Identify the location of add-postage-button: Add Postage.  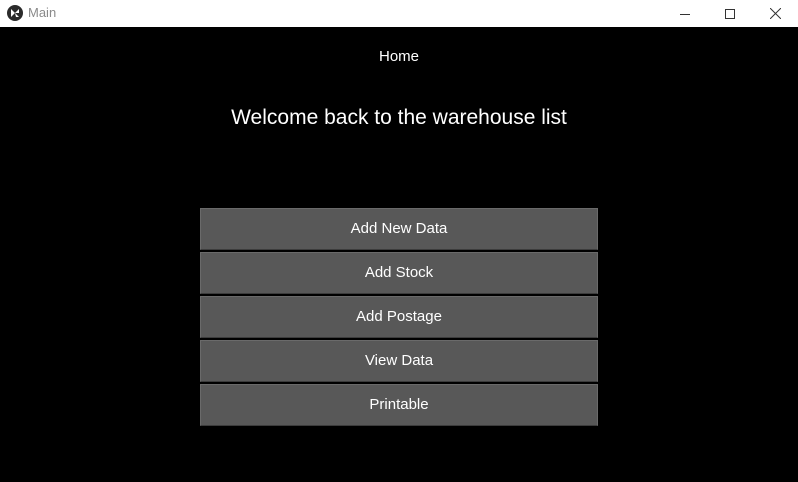
(399, 317).